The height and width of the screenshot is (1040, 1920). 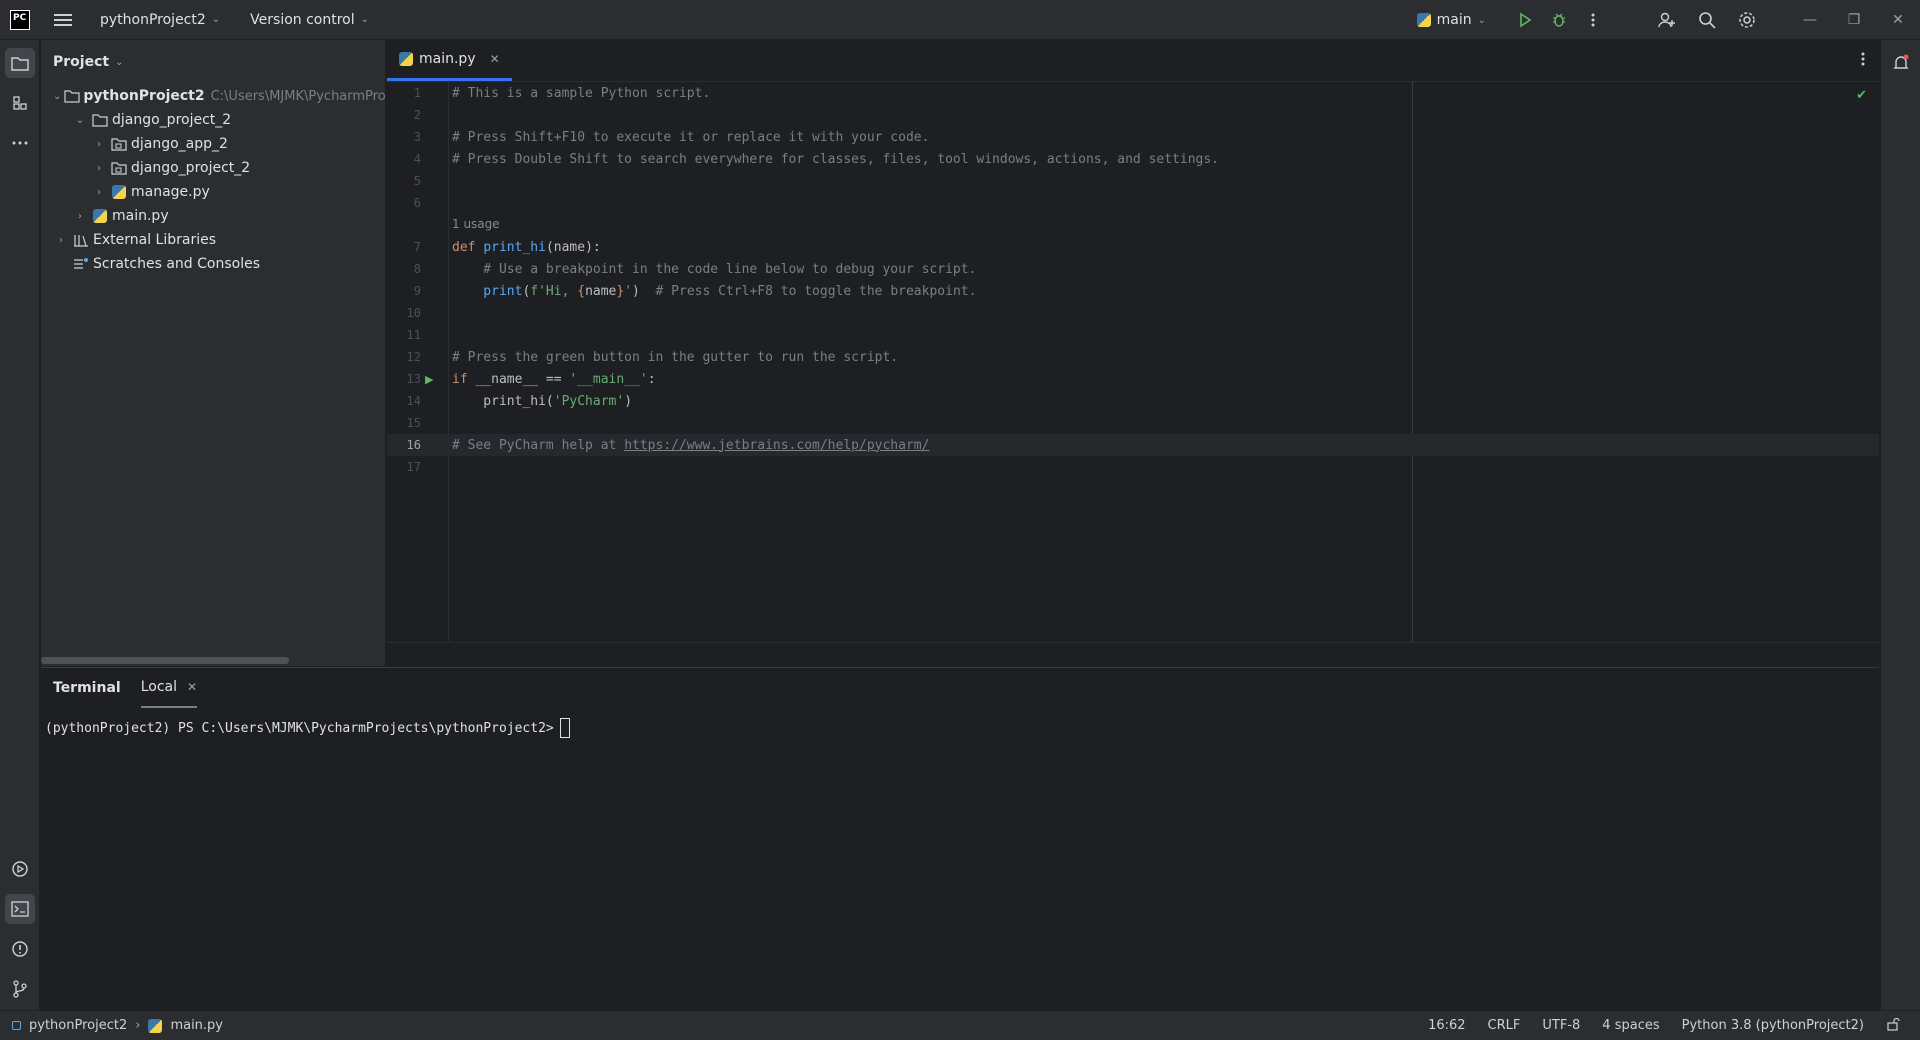 What do you see at coordinates (538, 445) in the screenshot?
I see `comment: # See PyCharm help at` at bounding box center [538, 445].